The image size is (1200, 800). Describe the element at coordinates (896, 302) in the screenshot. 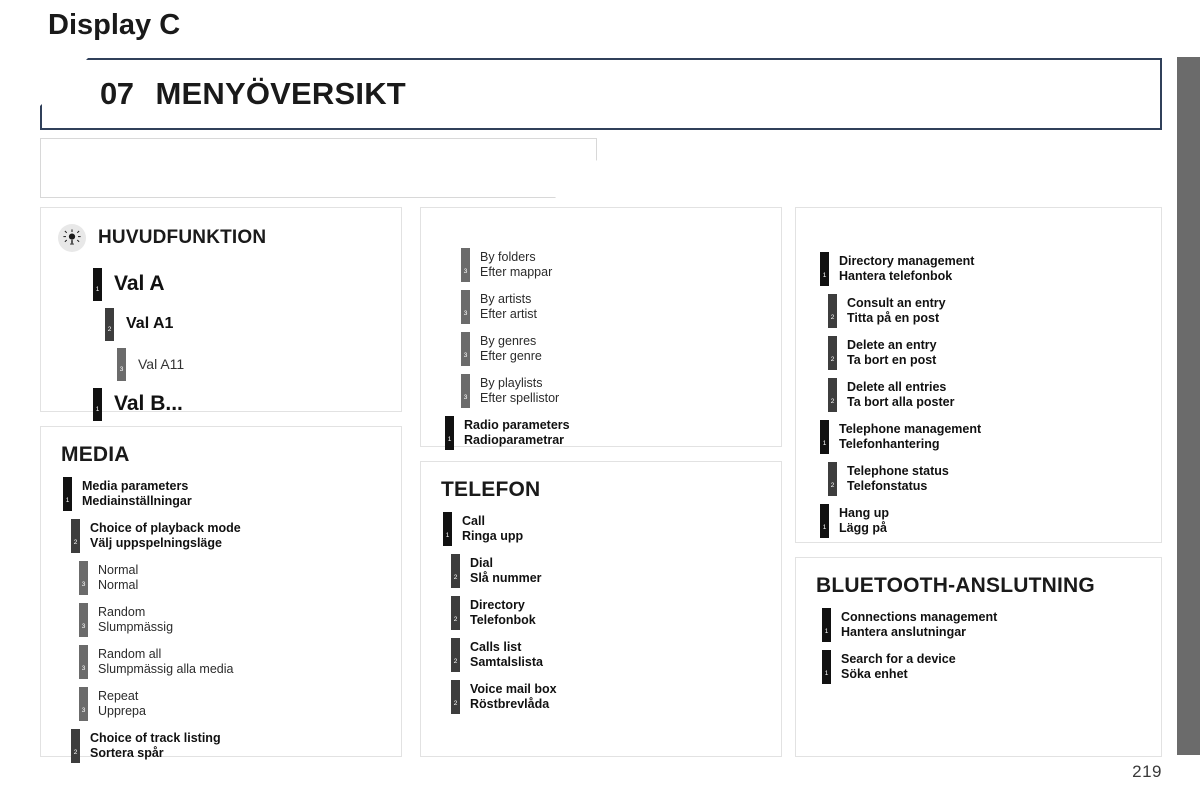

I see `menu-entry-en: Consult an entry` at that location.